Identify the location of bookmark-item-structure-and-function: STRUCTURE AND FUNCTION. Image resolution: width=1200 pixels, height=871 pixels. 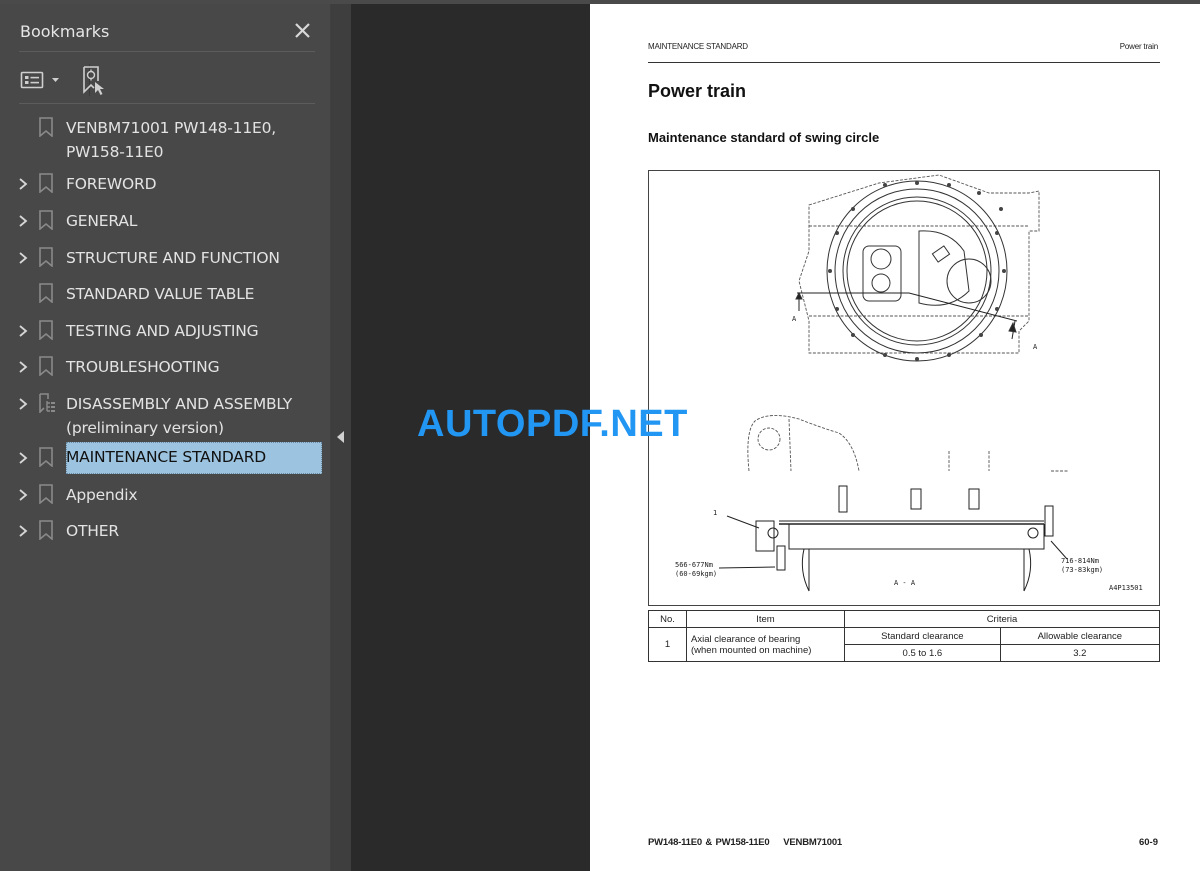
(165, 258).